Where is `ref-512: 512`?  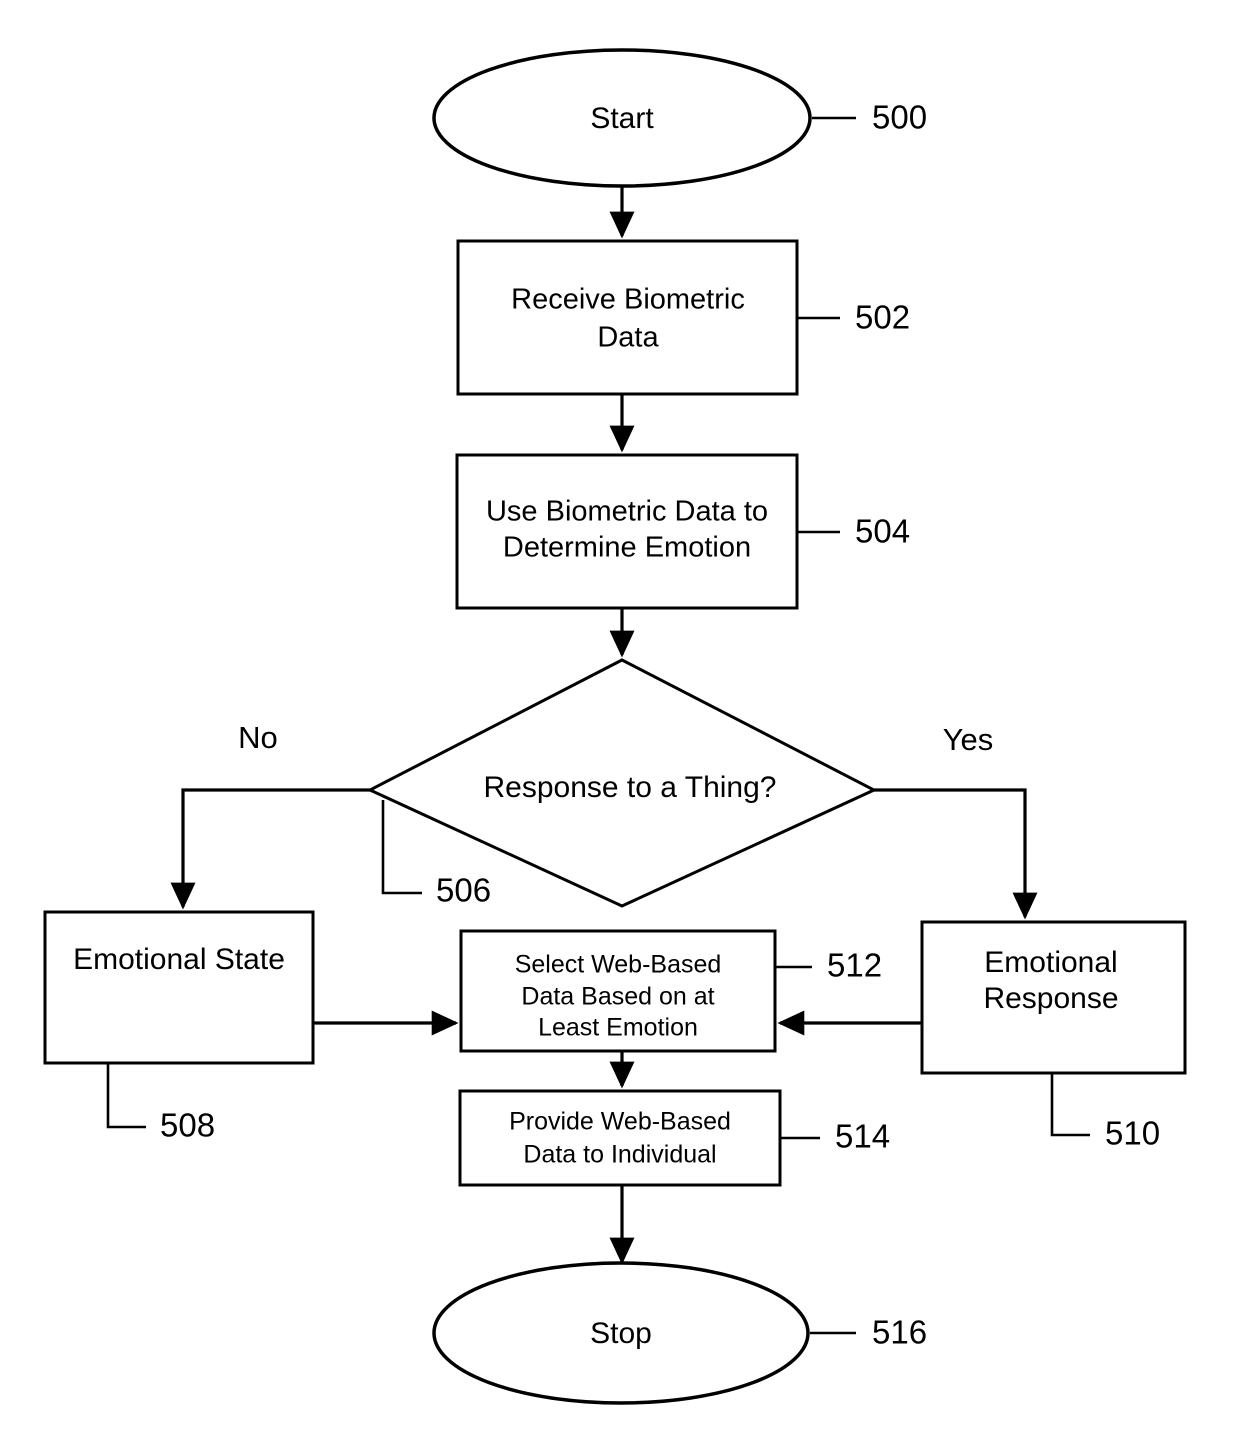
ref-512: 512 is located at coordinates (828, 965).